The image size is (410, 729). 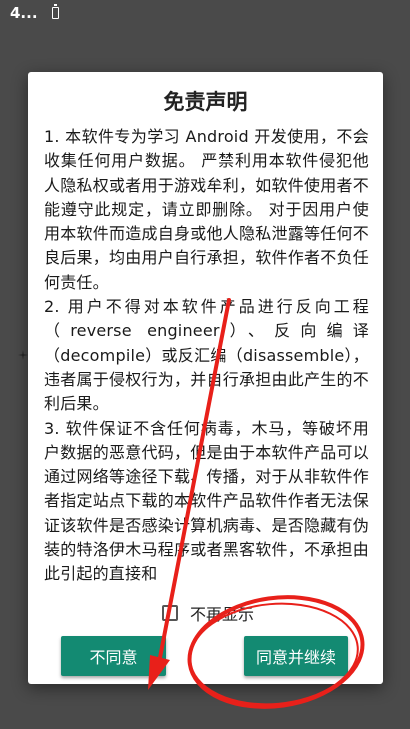 I want to click on disagree-button: 不同意, so click(x=113, y=656).